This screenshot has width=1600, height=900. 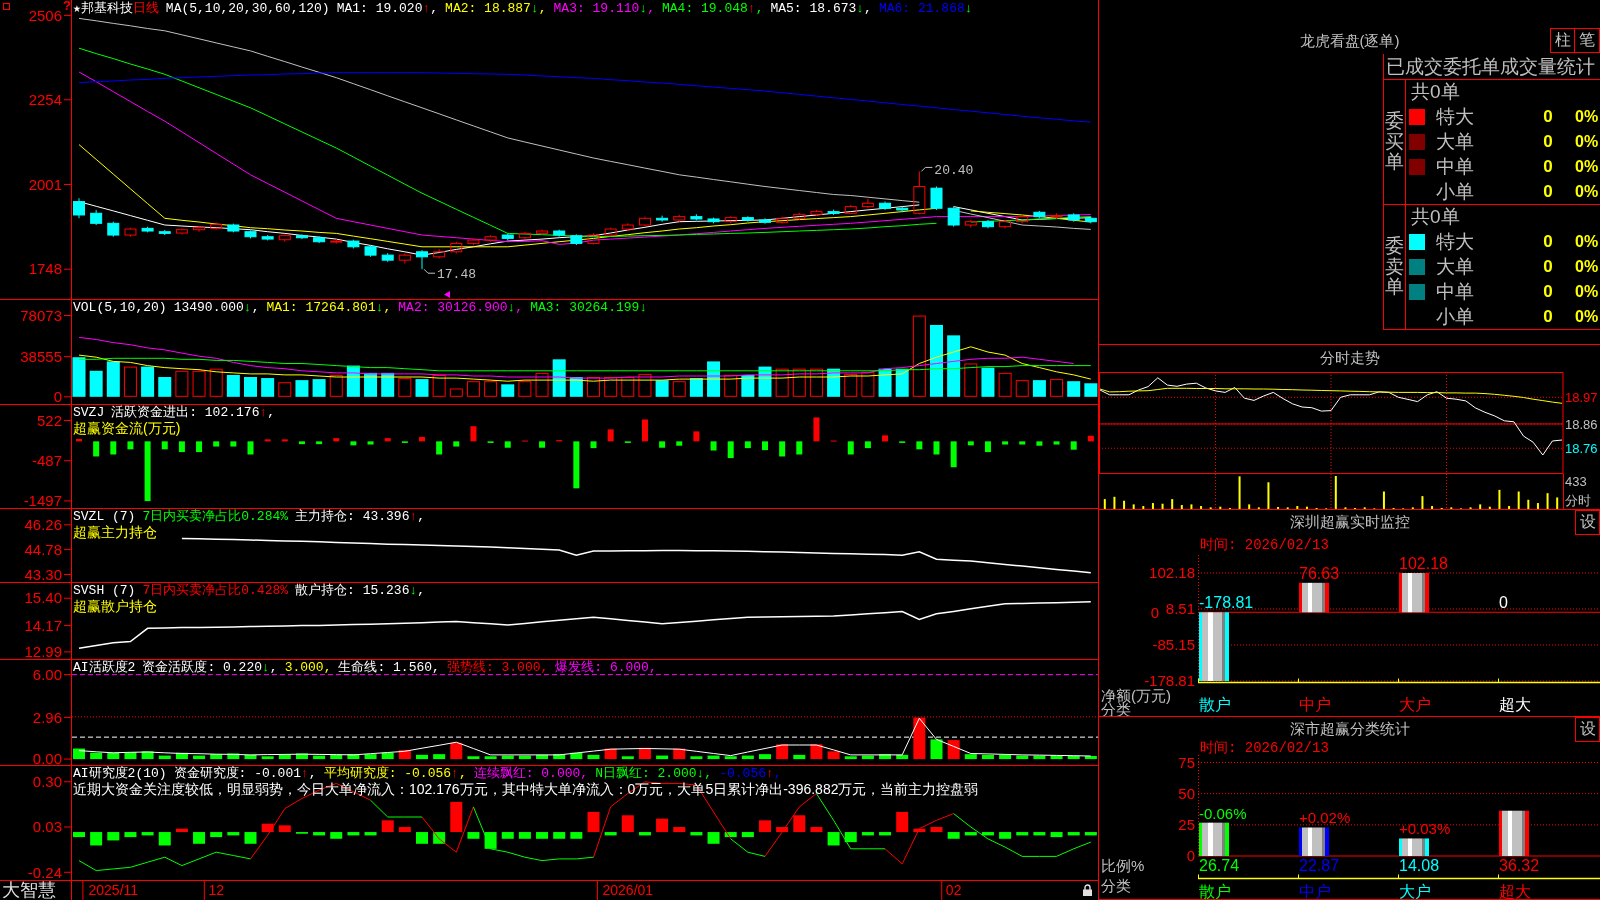 I want to click on indicator-name: SVZJ, so click(x=89, y=412).